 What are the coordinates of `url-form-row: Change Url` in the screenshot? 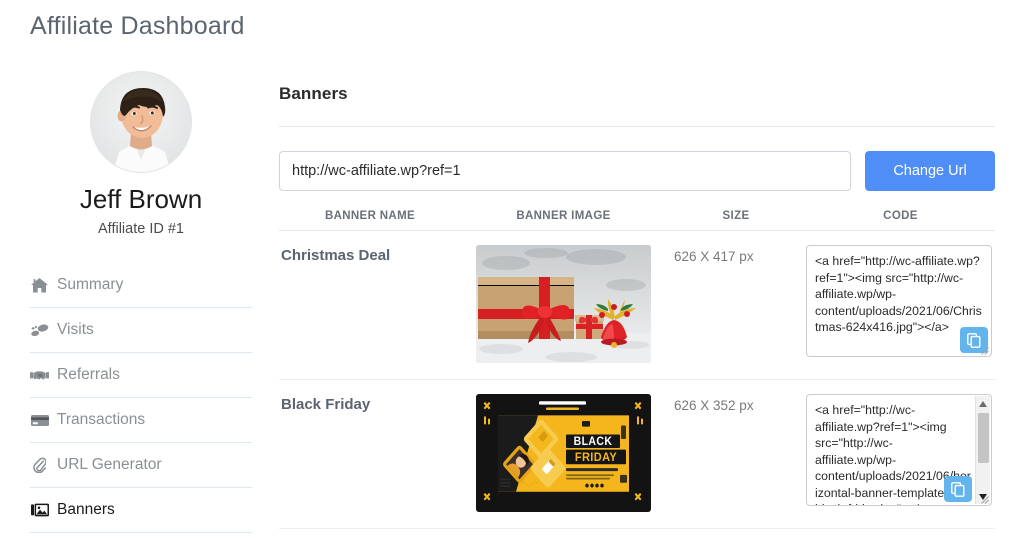 It's located at (637, 171).